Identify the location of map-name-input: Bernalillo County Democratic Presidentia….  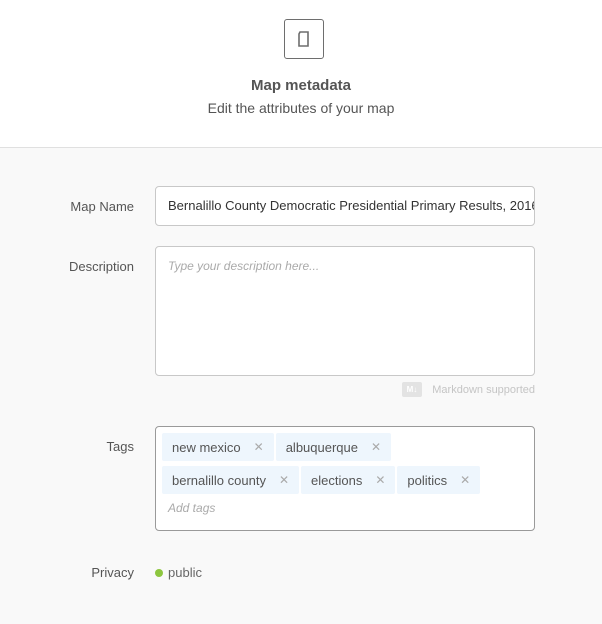
(345, 206).